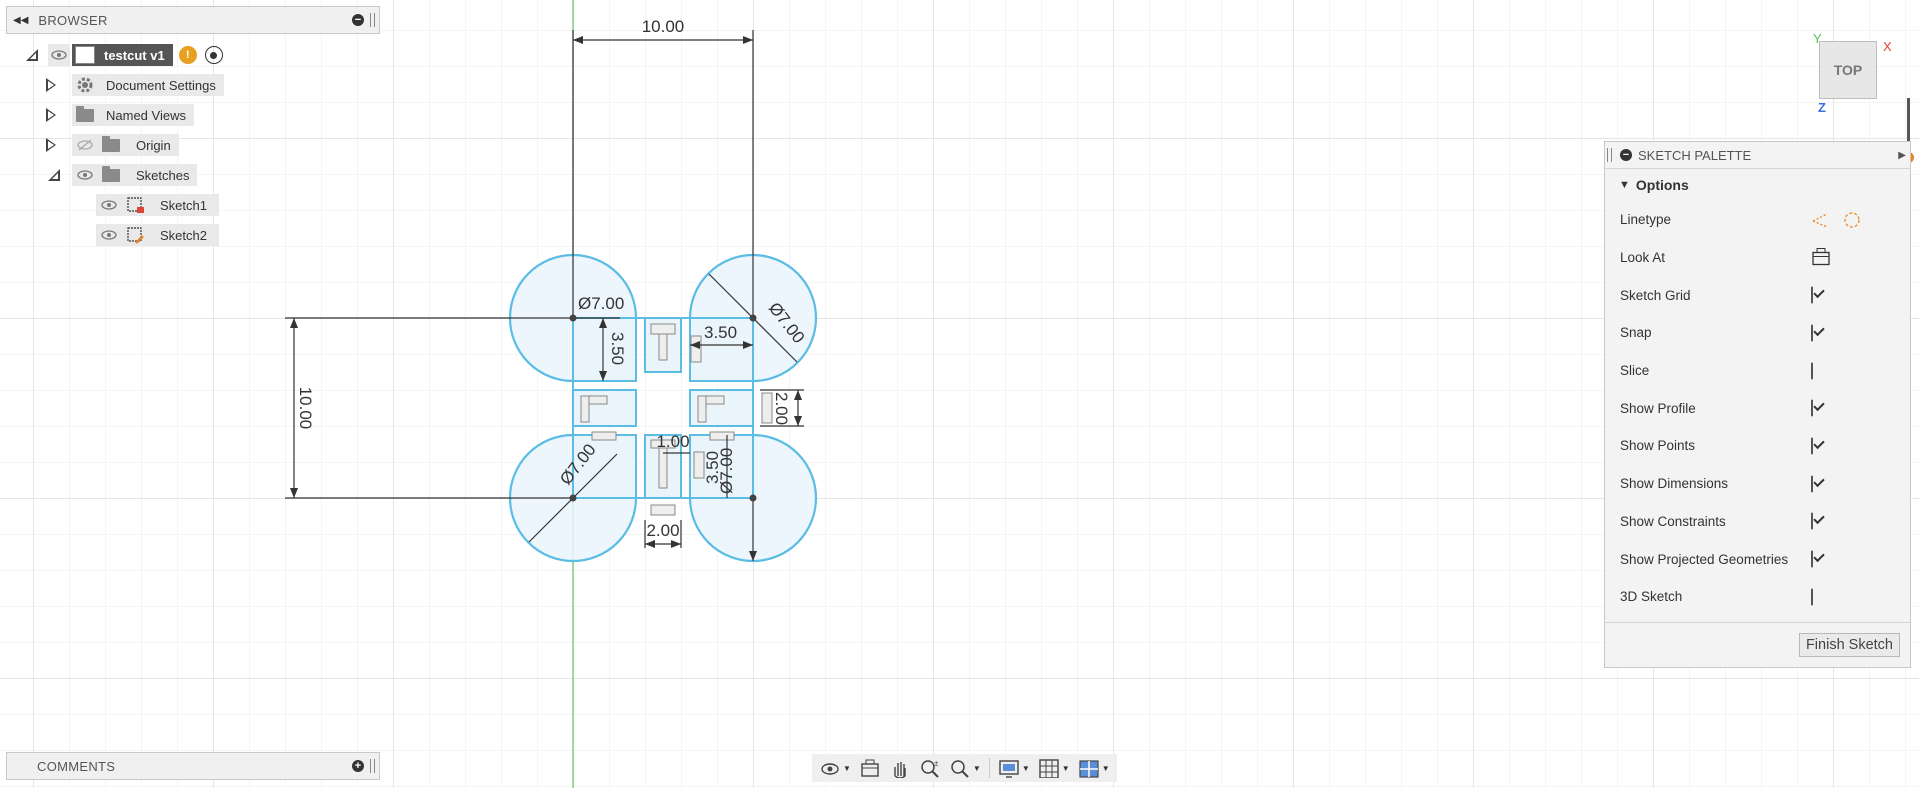  I want to click on navigation-toolbar: ▼ ± ▼ ▼ ▼ ▼, so click(964, 768).